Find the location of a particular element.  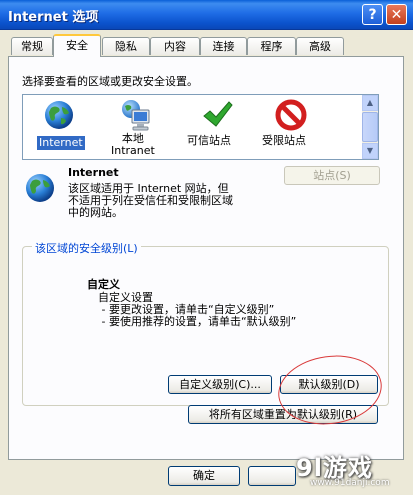

tab-content: 内容 is located at coordinates (175, 46).